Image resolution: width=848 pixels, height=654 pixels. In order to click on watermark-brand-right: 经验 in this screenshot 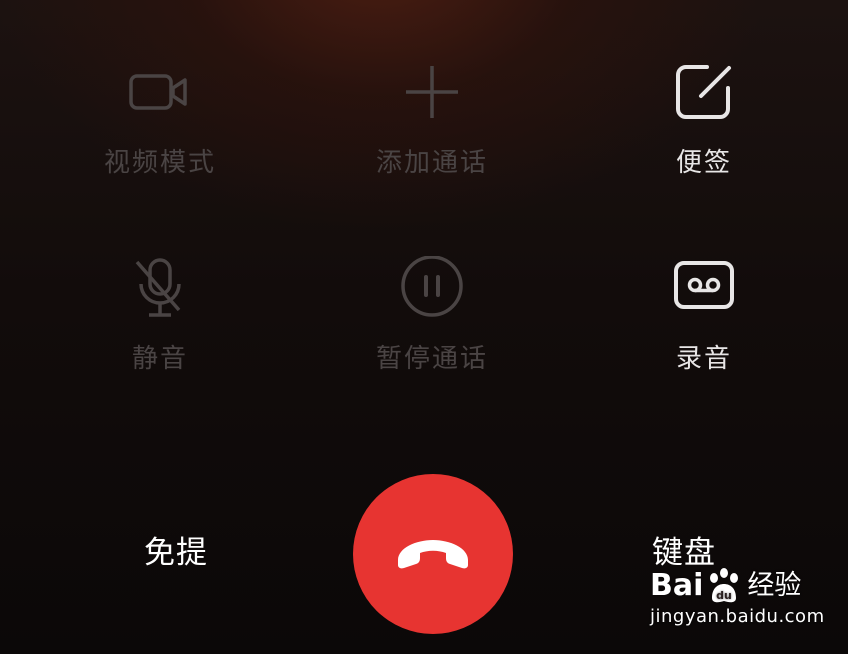, I will do `click(774, 585)`.